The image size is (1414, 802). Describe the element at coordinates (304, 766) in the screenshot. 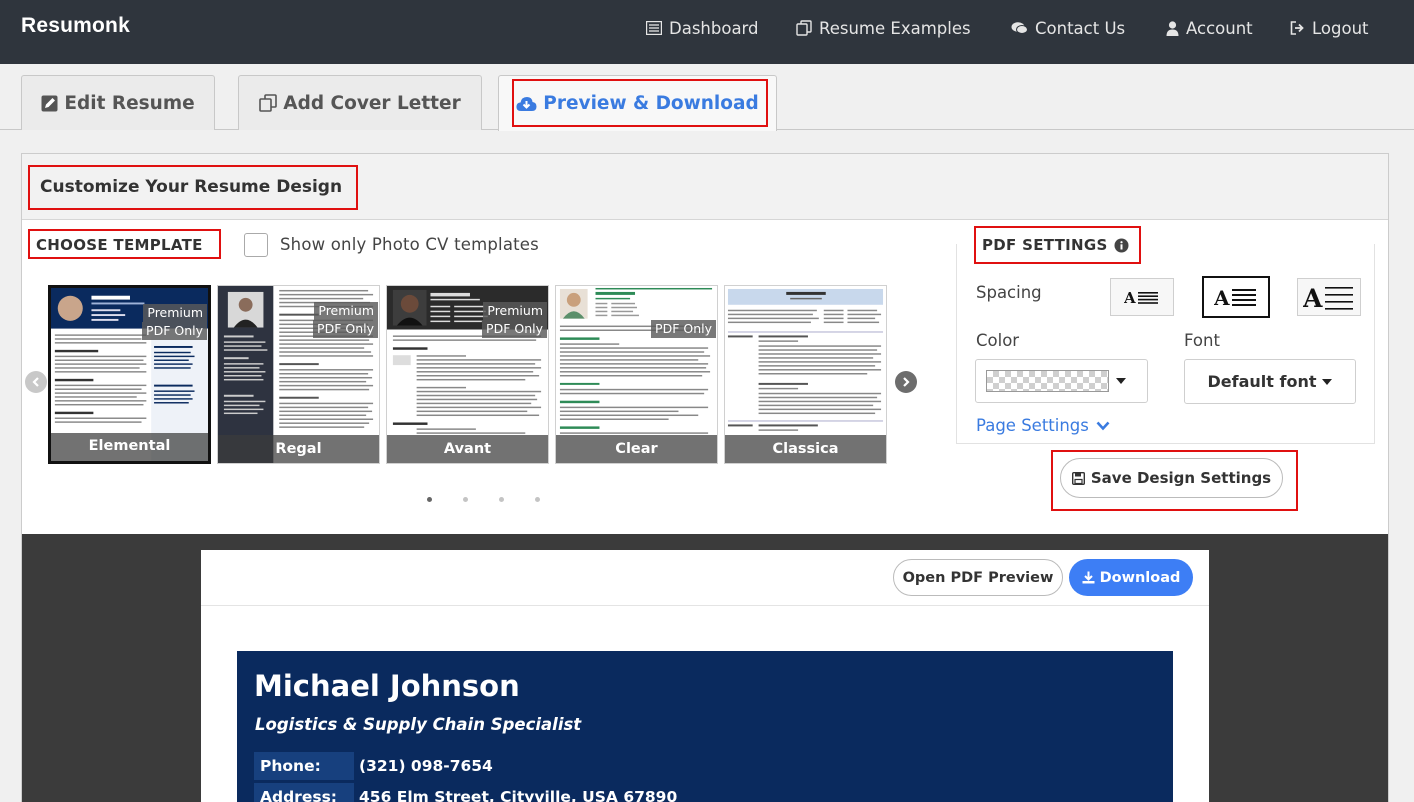

I see `resume-detail-key: Phone:` at that location.